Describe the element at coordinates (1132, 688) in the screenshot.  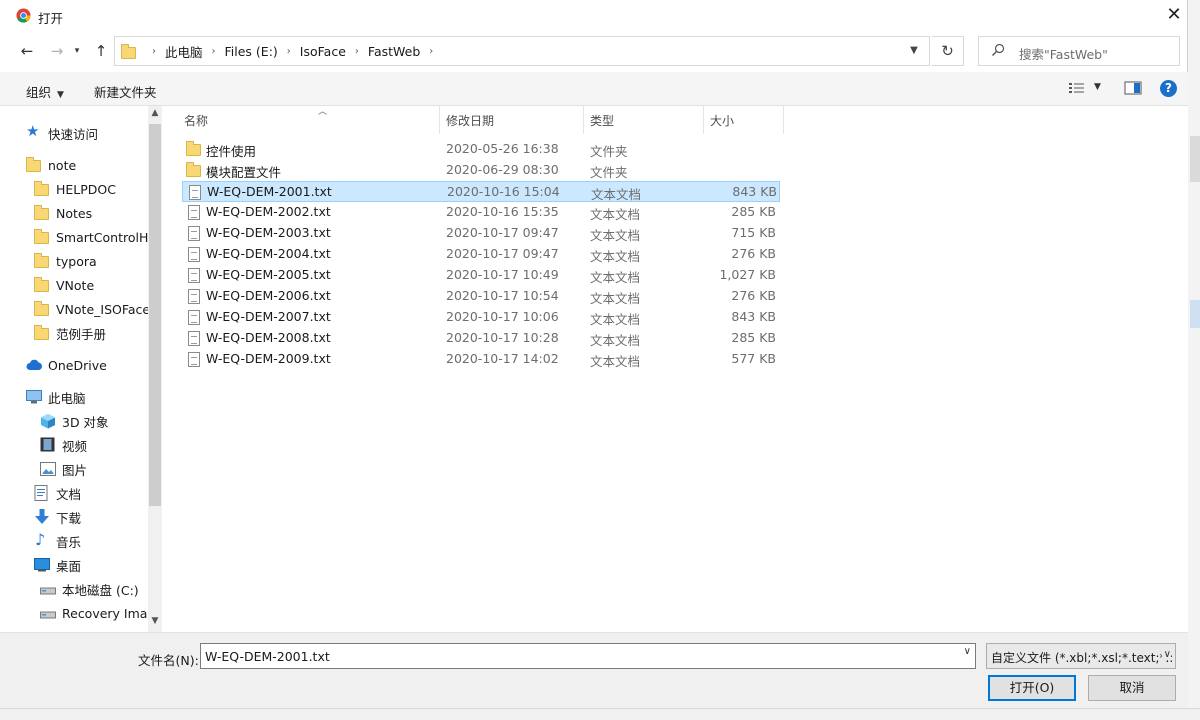
I see `cancel-button: 取消` at that location.